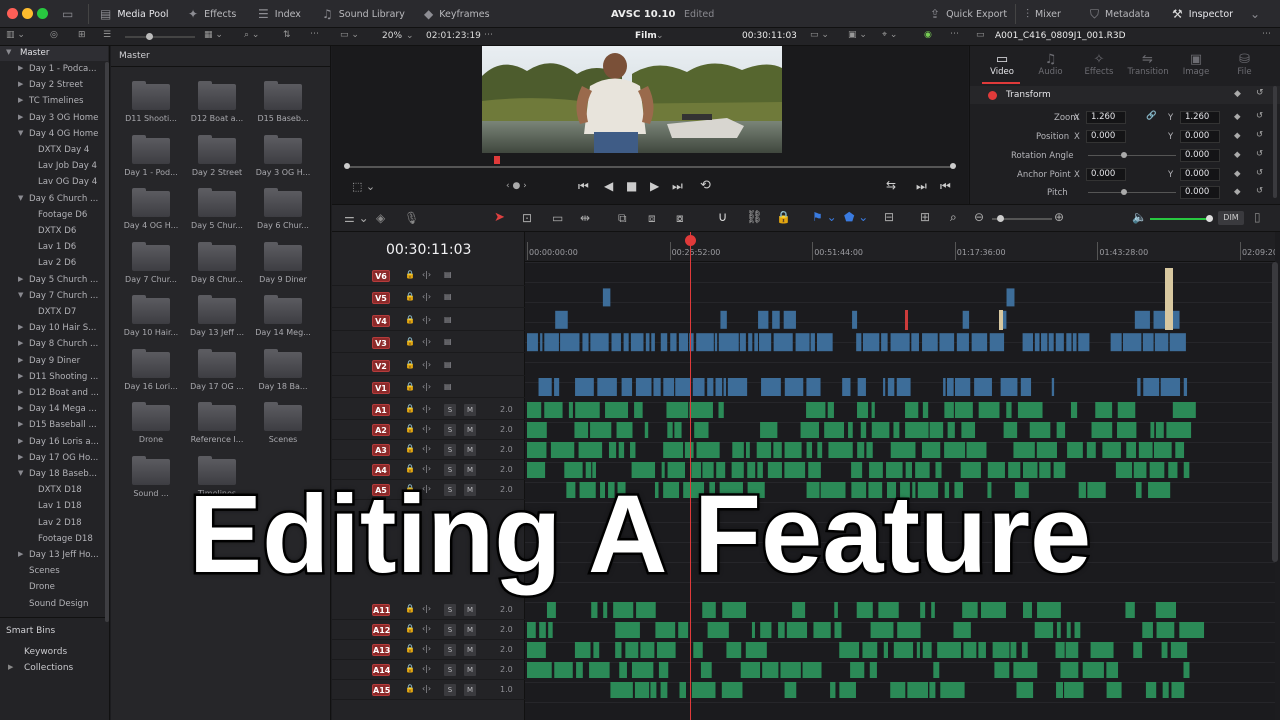 This screenshot has height=720, width=1280. I want to click on track-label: V1, so click(381, 388).